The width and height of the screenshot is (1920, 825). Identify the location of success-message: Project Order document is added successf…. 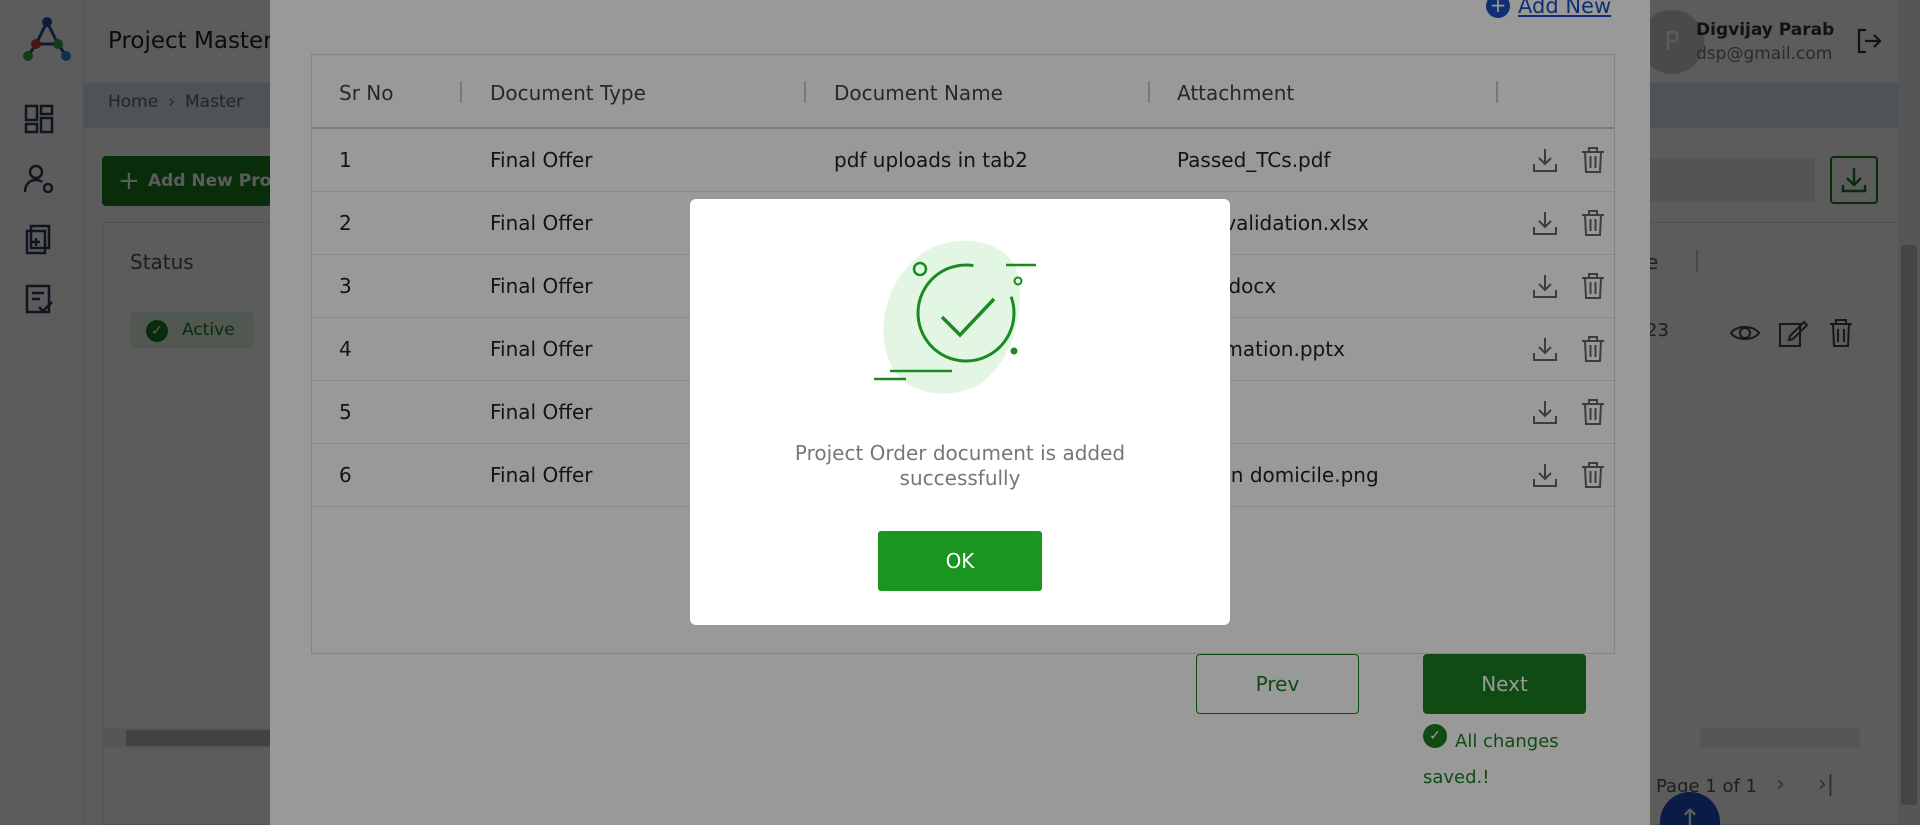
(960, 465).